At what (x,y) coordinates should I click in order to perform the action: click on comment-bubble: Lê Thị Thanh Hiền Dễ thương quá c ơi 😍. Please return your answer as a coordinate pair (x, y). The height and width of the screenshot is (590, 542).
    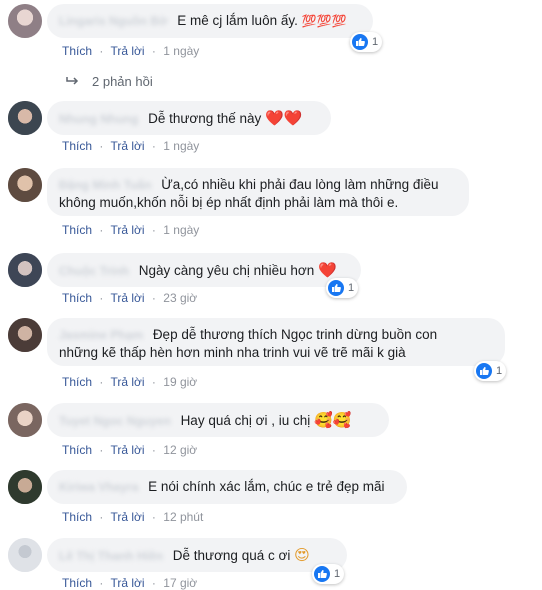
    Looking at the image, I should click on (197, 555).